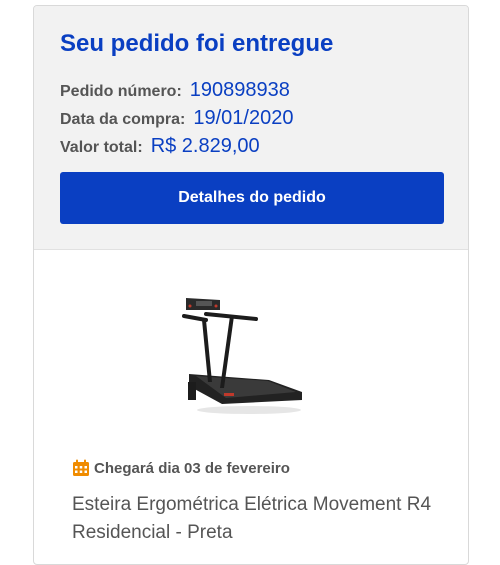 The height and width of the screenshot is (565, 500). Describe the element at coordinates (192, 468) in the screenshot. I see `delivery-date-text: Chegará dia 03 de fevereiro` at that location.